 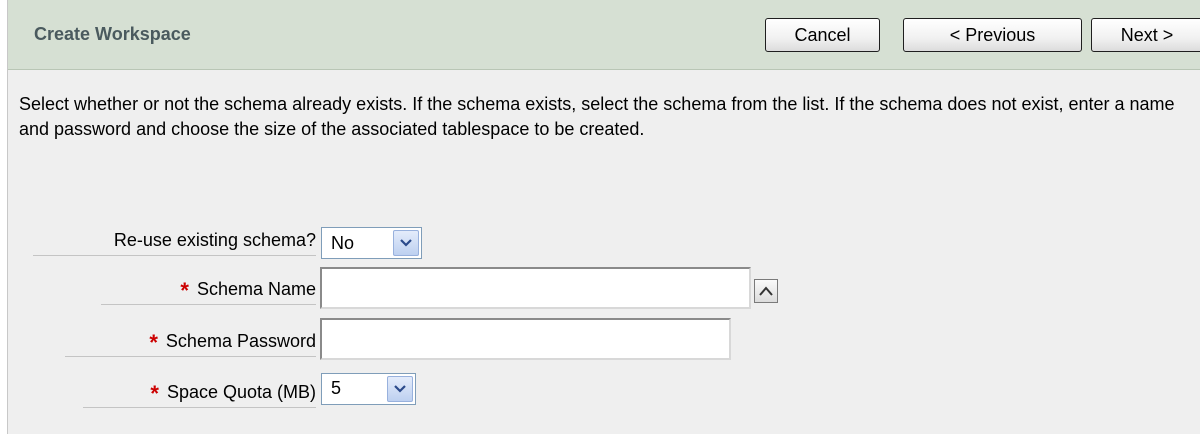 I want to click on space-quota-label: * Space Quota (MB), so click(x=199, y=395).